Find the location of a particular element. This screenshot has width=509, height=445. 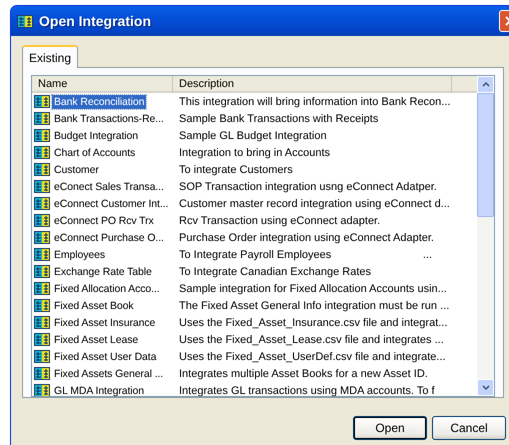

row-description: Integrates GL transactions using MDA accounts. To f is located at coordinates (306, 390).